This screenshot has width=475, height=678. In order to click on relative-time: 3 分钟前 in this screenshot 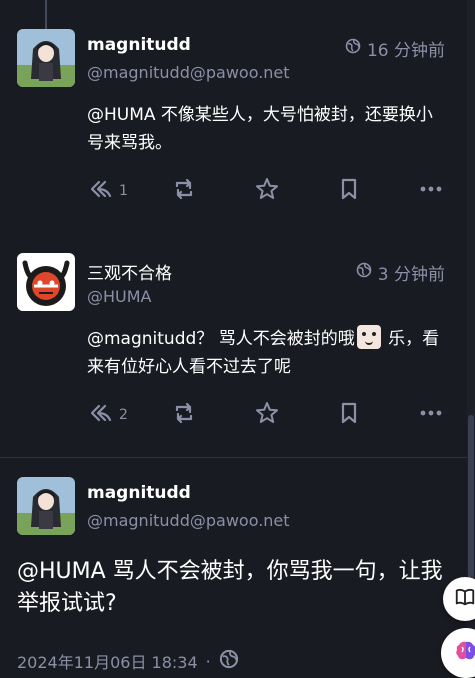, I will do `click(411, 275)`.